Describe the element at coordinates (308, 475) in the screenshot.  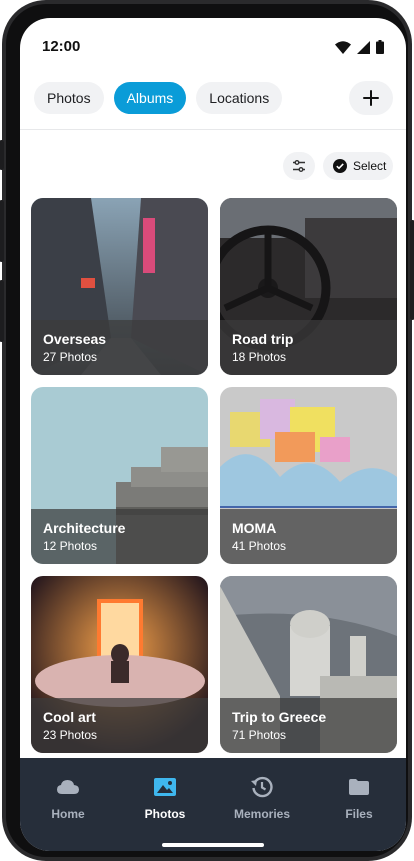
I see `album-card-moma: MOMA 41 Photos` at that location.